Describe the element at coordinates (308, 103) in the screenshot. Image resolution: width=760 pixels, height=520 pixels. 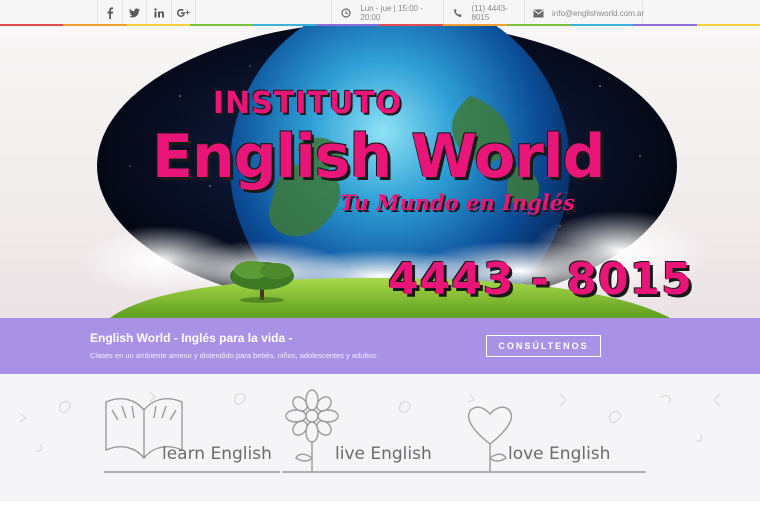
I see `hero-line-instituto: INSTITUTO` at that location.